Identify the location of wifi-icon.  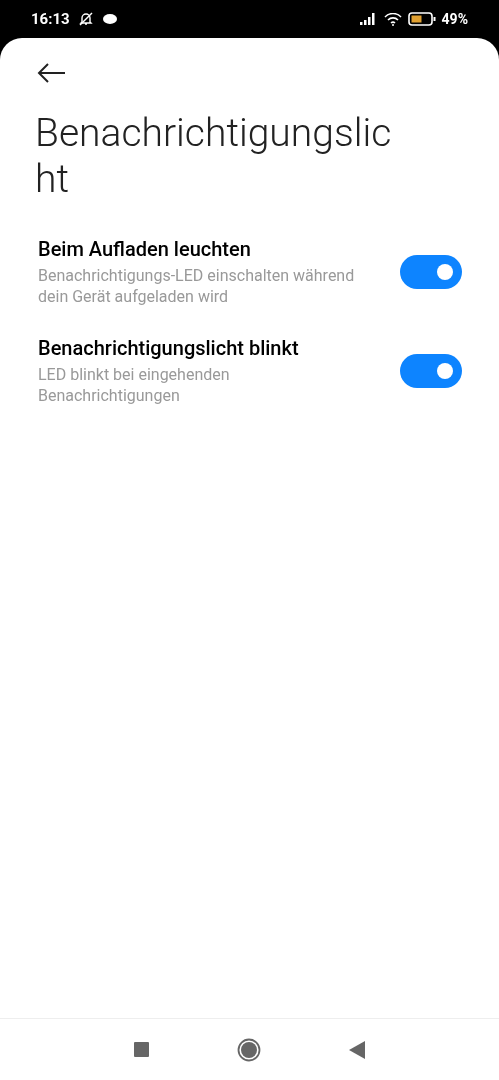
(392, 19).